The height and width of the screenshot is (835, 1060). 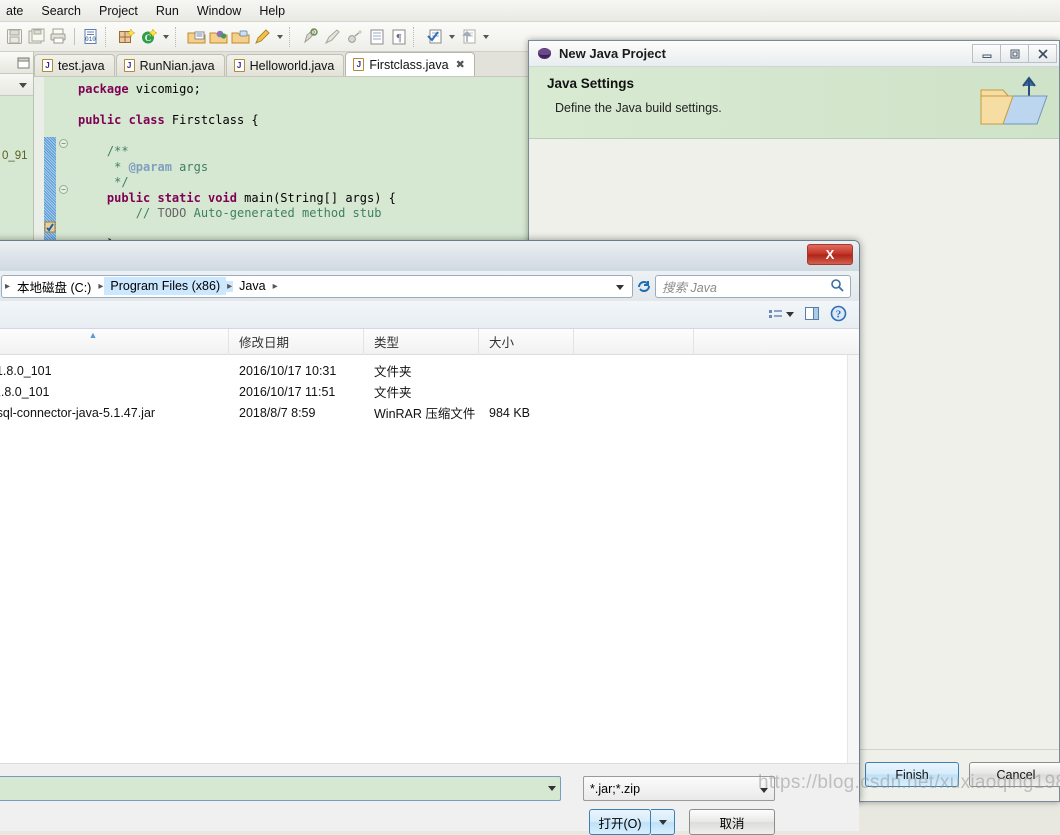 I want to click on close-icon: ✖, so click(x=460, y=64).